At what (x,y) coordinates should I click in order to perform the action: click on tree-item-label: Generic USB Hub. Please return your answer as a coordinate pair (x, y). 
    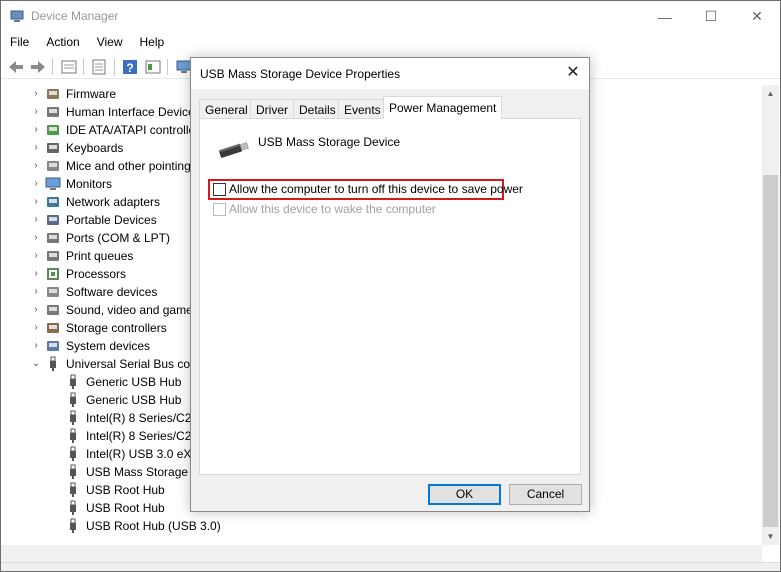
    Looking at the image, I should click on (134, 400).